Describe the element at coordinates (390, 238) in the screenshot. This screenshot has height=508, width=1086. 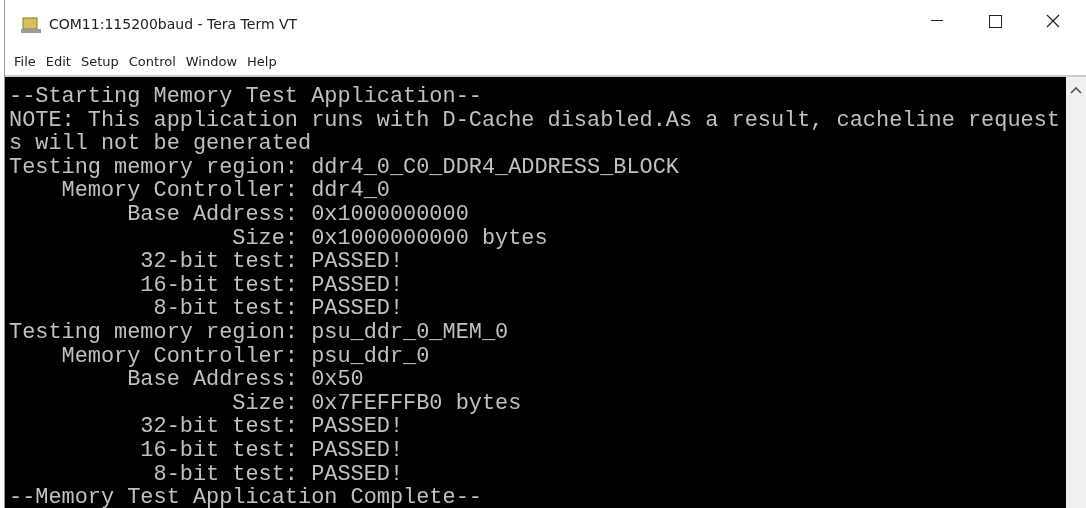
I see `terminal-line: Size: 0x1000000000 bytes` at that location.